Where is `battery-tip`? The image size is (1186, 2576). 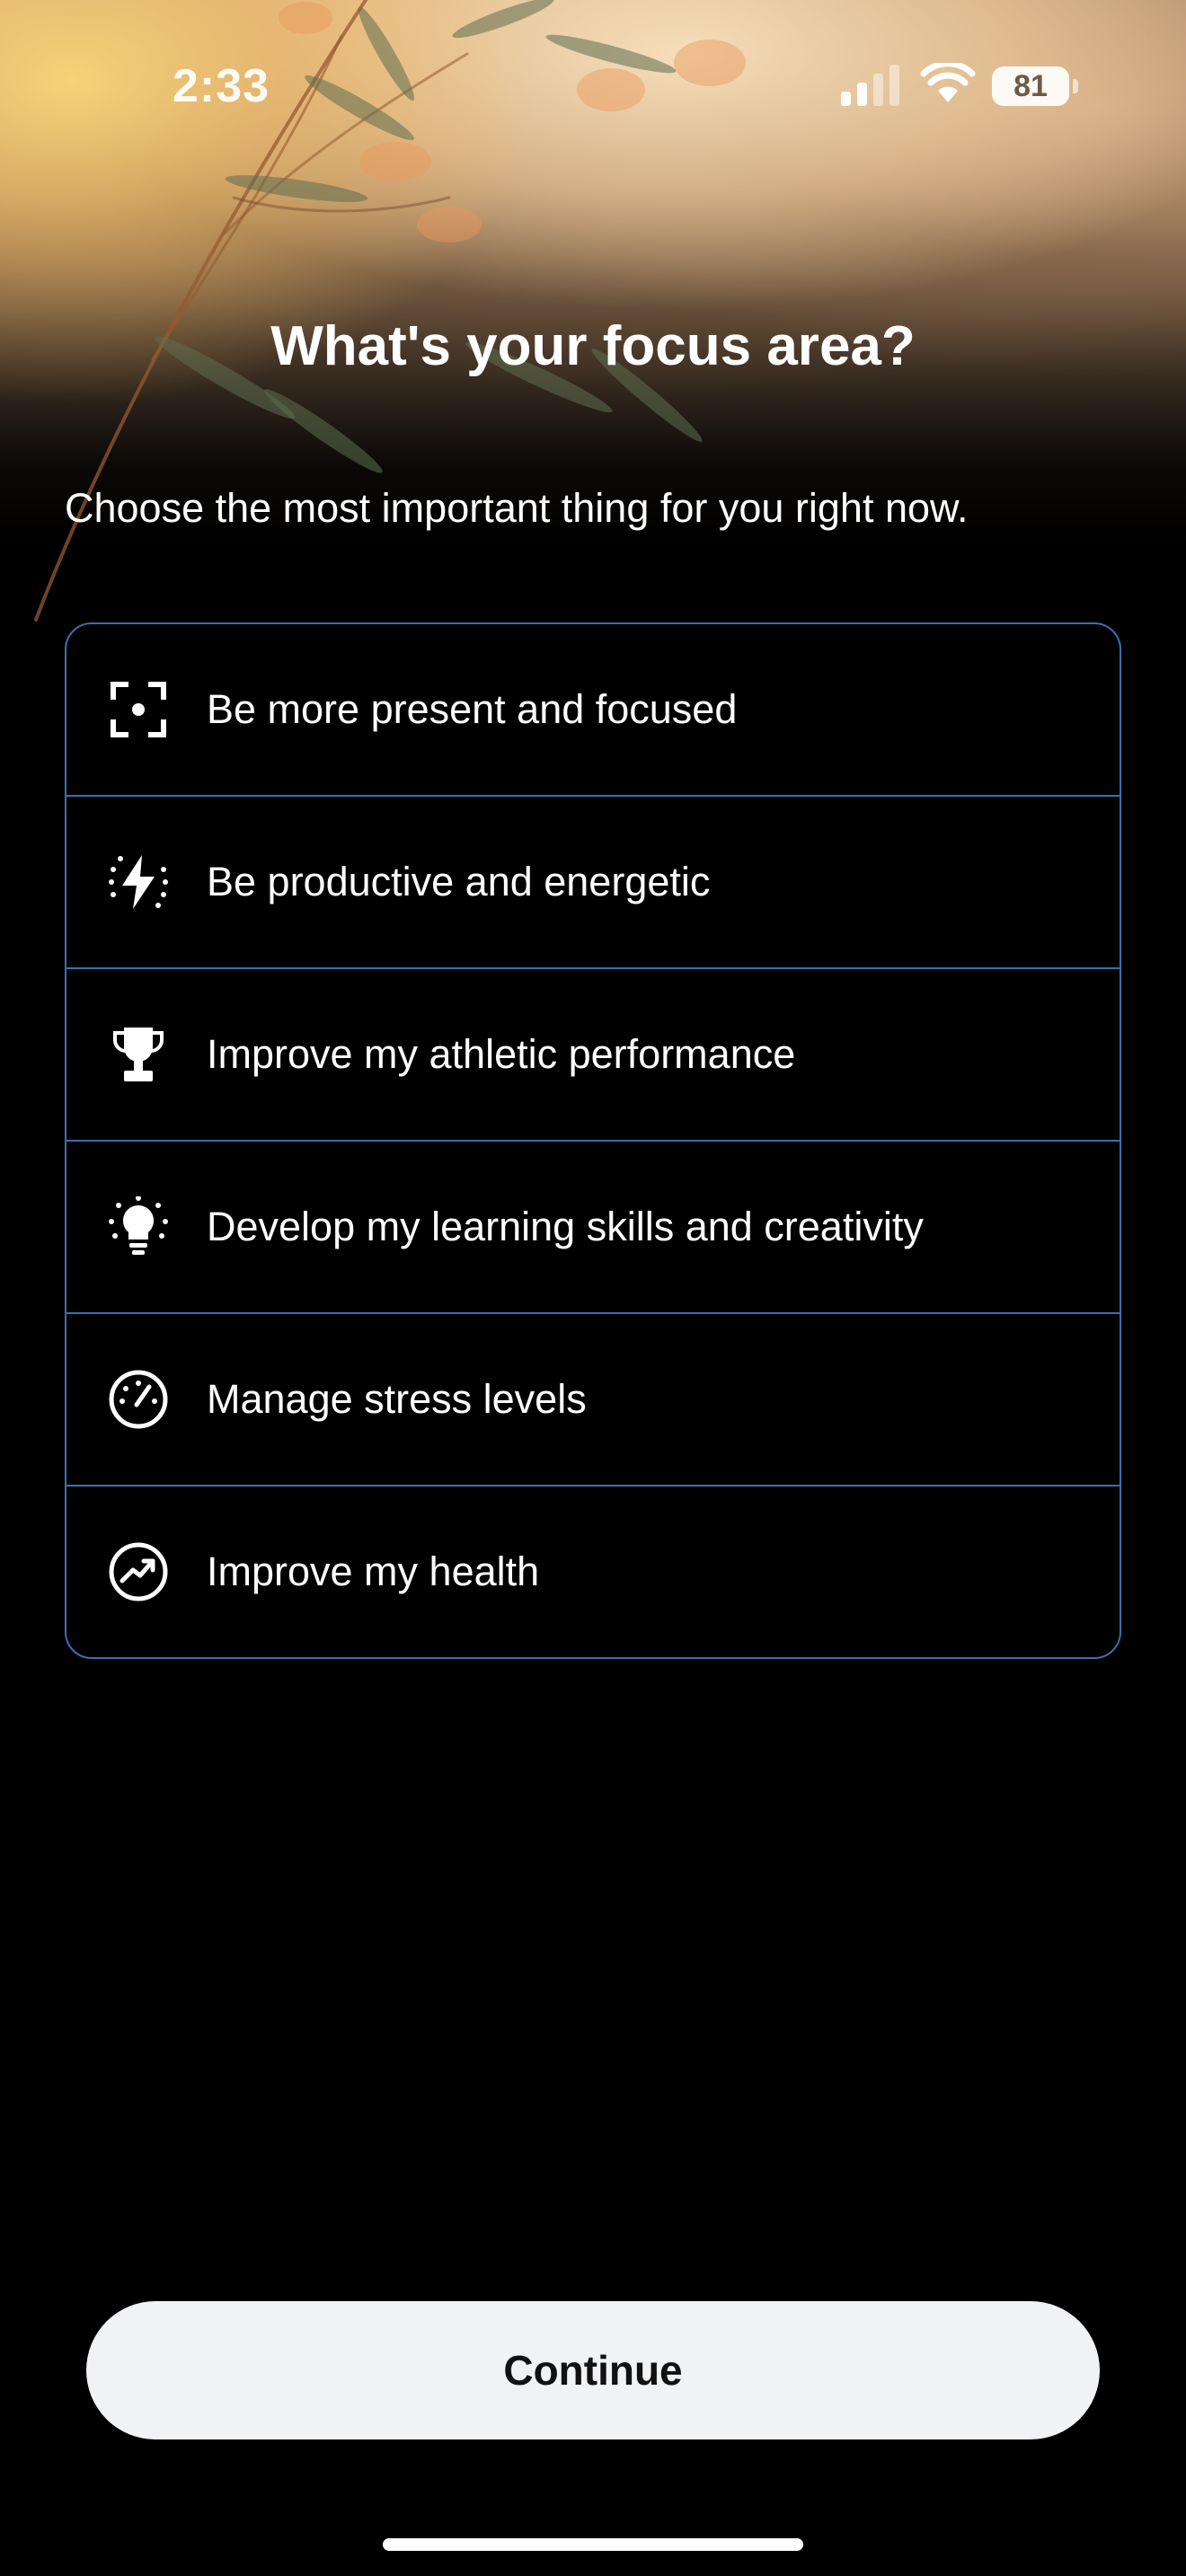 battery-tip is located at coordinates (1075, 86).